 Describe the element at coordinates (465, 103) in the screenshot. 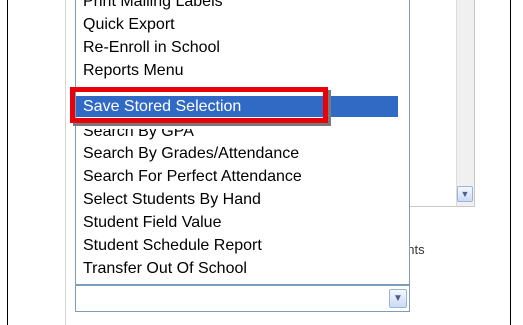

I see `background-scrollbar: ▼` at that location.